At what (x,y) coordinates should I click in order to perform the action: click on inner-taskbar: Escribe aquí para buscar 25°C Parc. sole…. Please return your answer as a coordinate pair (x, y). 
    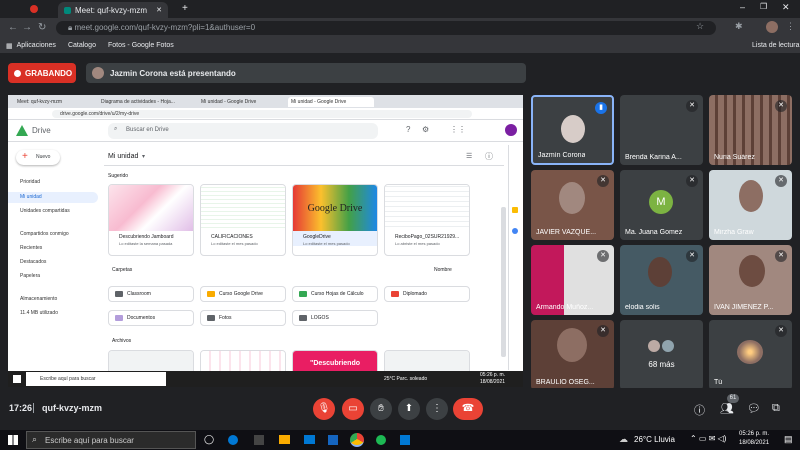
    Looking at the image, I should click on (265, 379).